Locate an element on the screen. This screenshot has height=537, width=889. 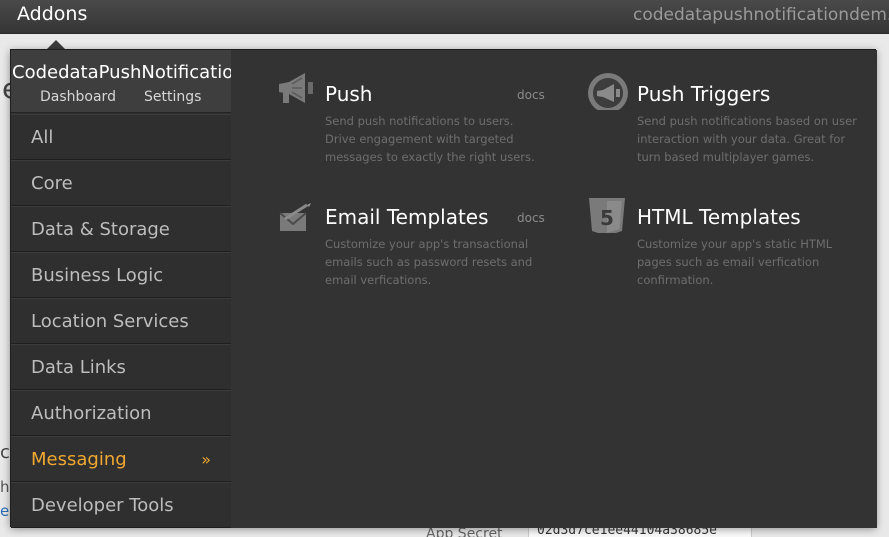
envelope-icon is located at coordinates (295, 217).